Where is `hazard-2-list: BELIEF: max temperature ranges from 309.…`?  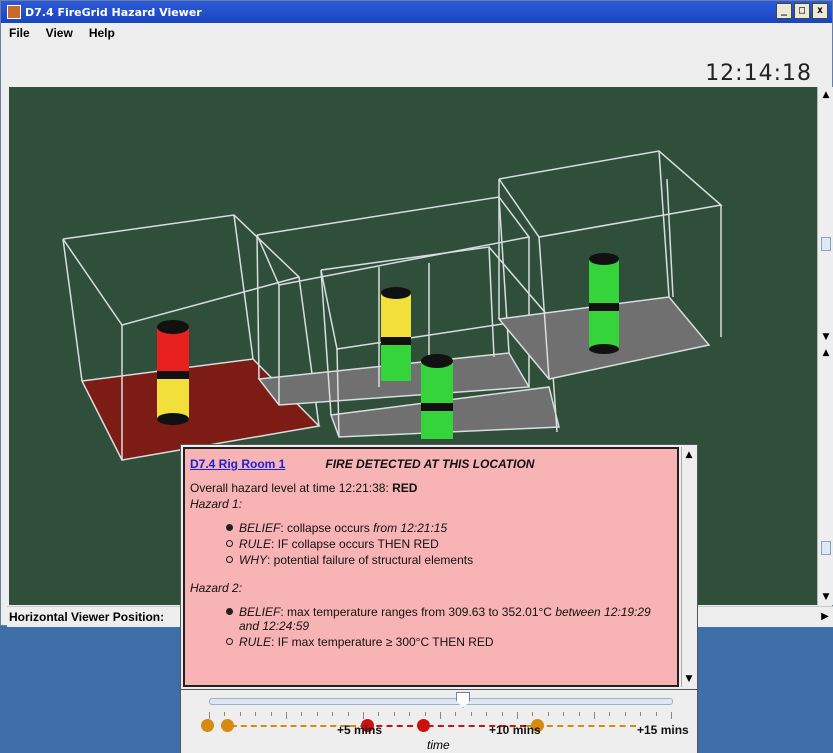
hazard-2-list: BELIEF: max temperature ranges from 309.… is located at coordinates (431, 627).